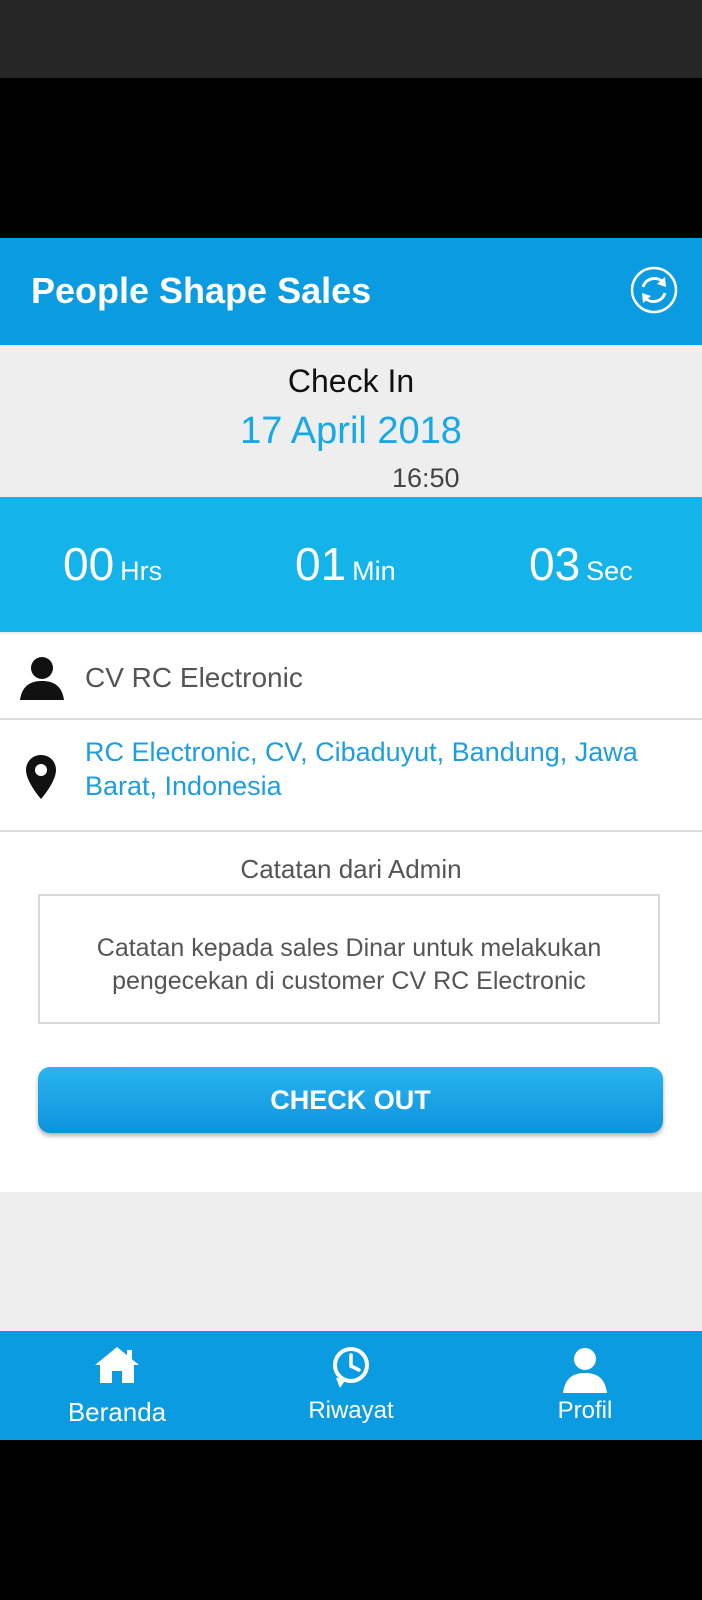 This screenshot has width=702, height=1600. Describe the element at coordinates (351, 1410) in the screenshot. I see `nav-label-riwayat: Riwayat` at that location.